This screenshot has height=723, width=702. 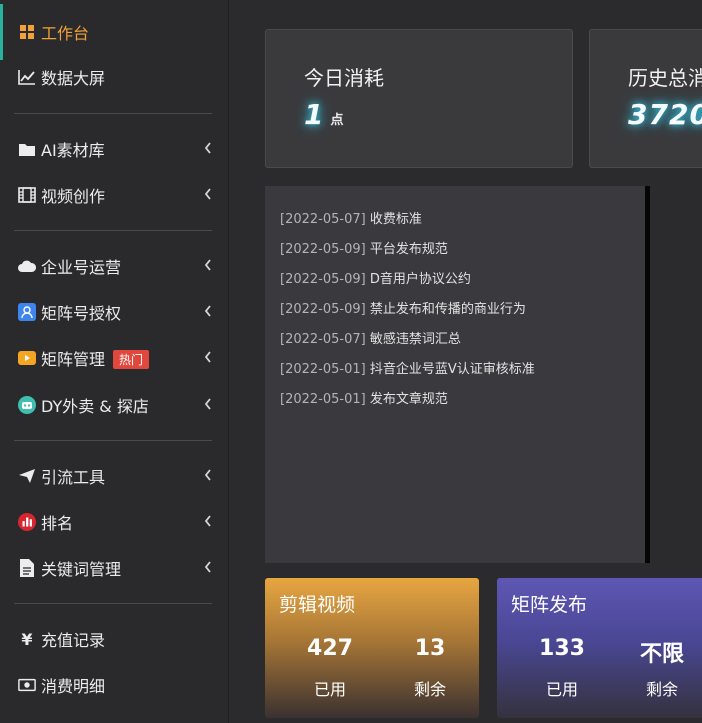 I want to click on notice-title: 收费标准, so click(x=395, y=219).